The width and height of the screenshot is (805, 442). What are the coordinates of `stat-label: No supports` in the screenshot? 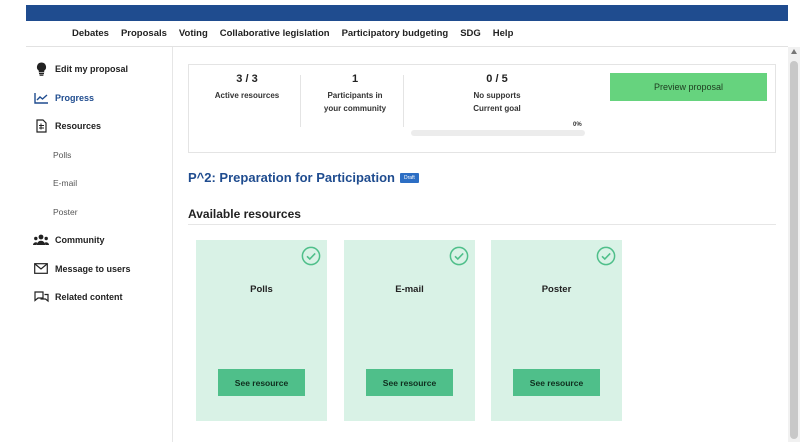 It's located at (497, 95).